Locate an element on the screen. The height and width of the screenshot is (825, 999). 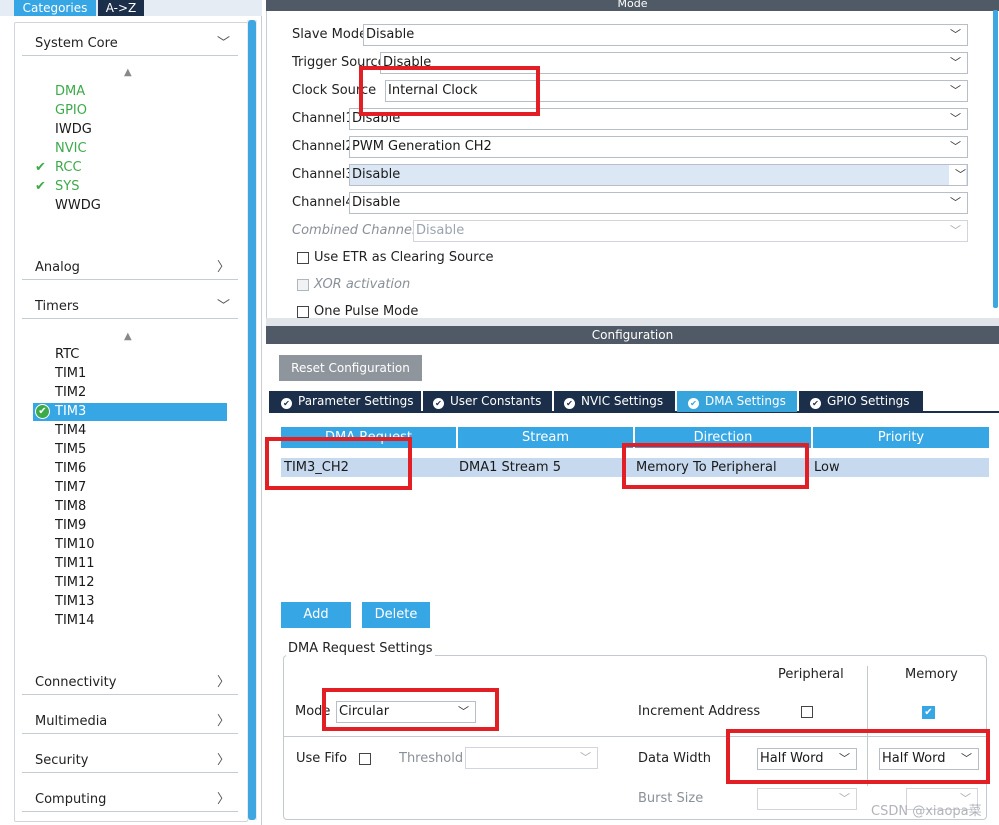
tree-item-tim8: TIM8 is located at coordinates (70, 506).